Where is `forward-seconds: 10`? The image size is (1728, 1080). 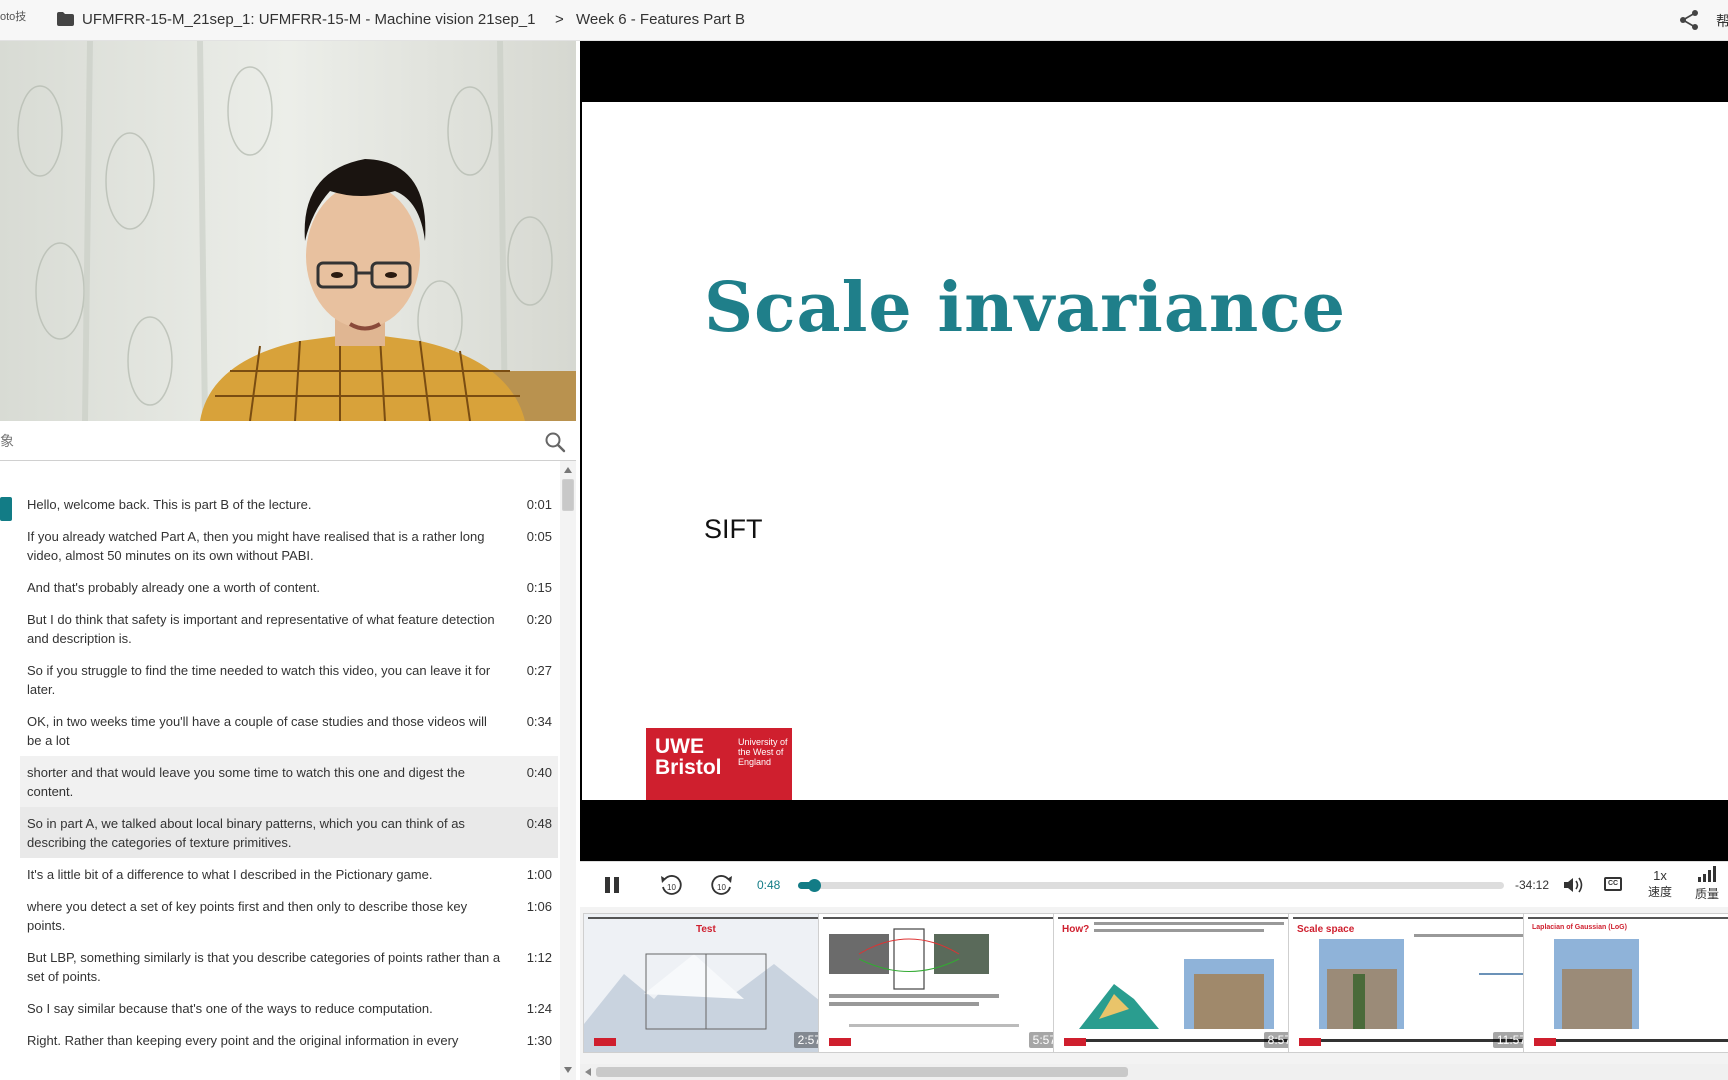 forward-seconds: 10 is located at coordinates (721, 887).